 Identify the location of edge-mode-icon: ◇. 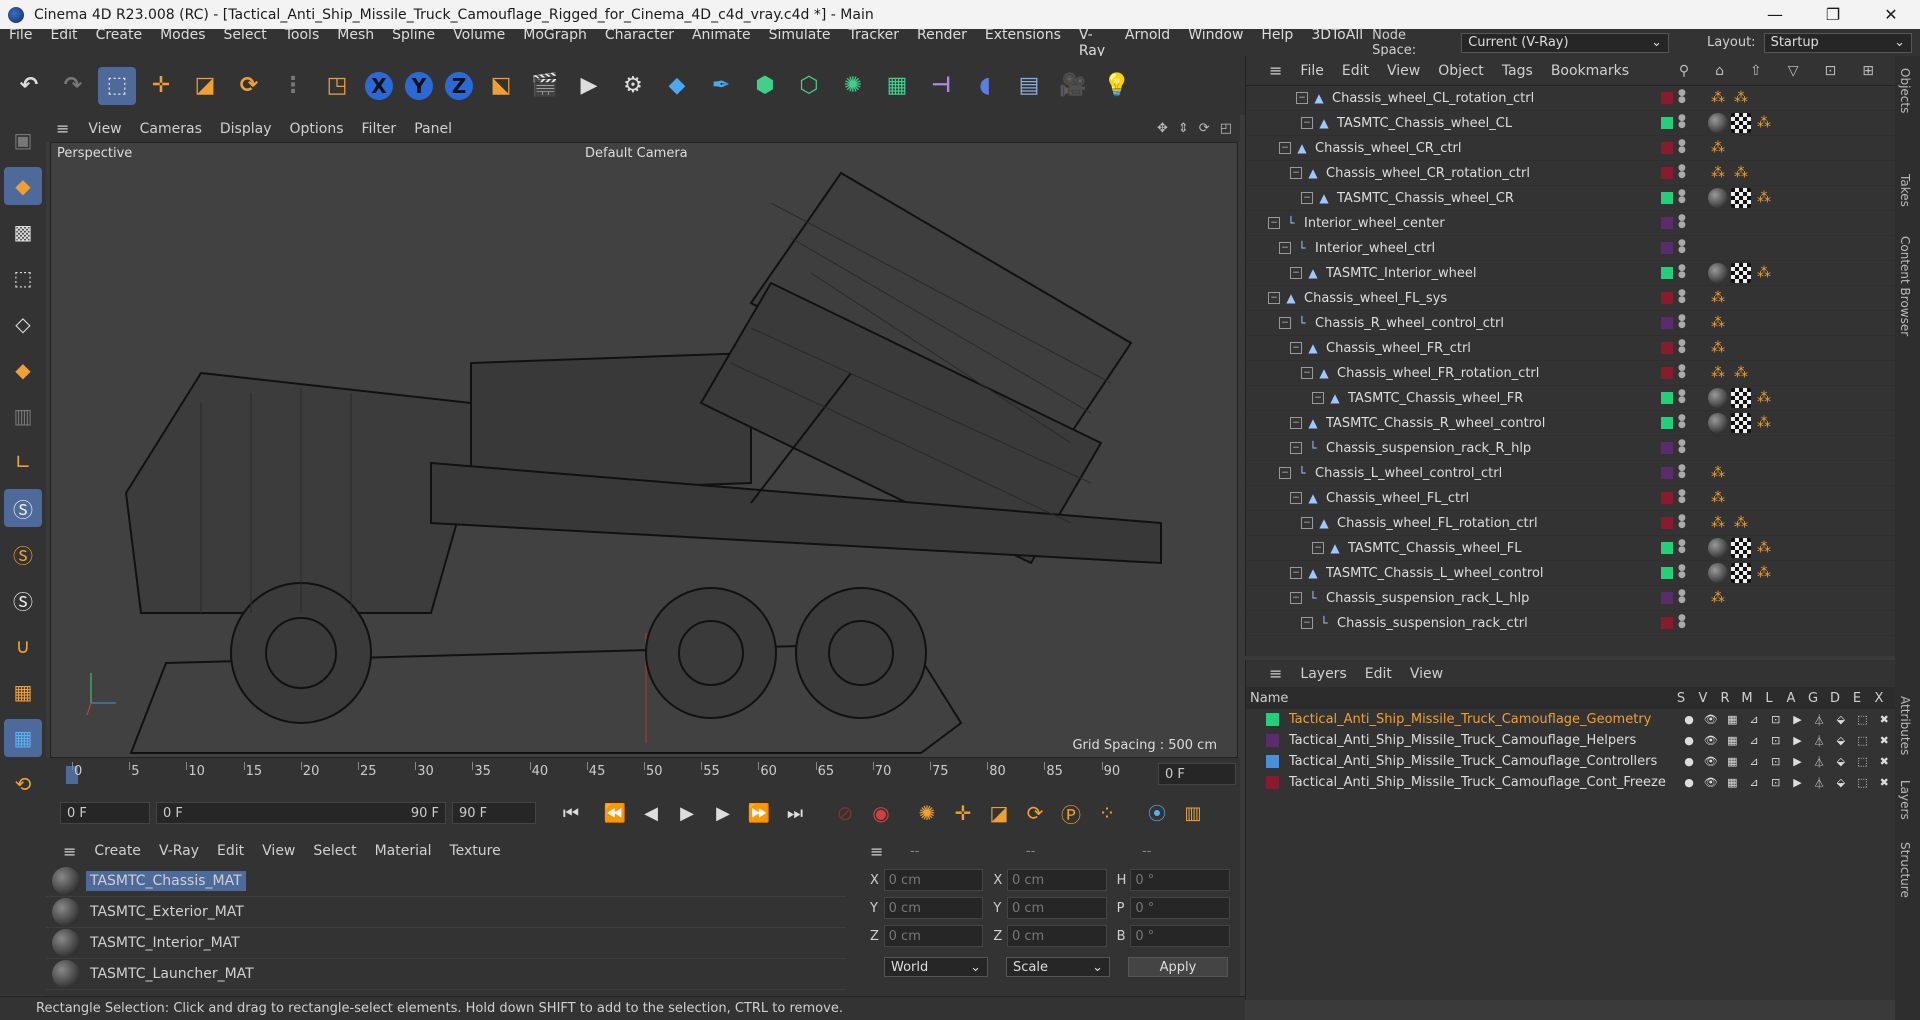
(23, 324).